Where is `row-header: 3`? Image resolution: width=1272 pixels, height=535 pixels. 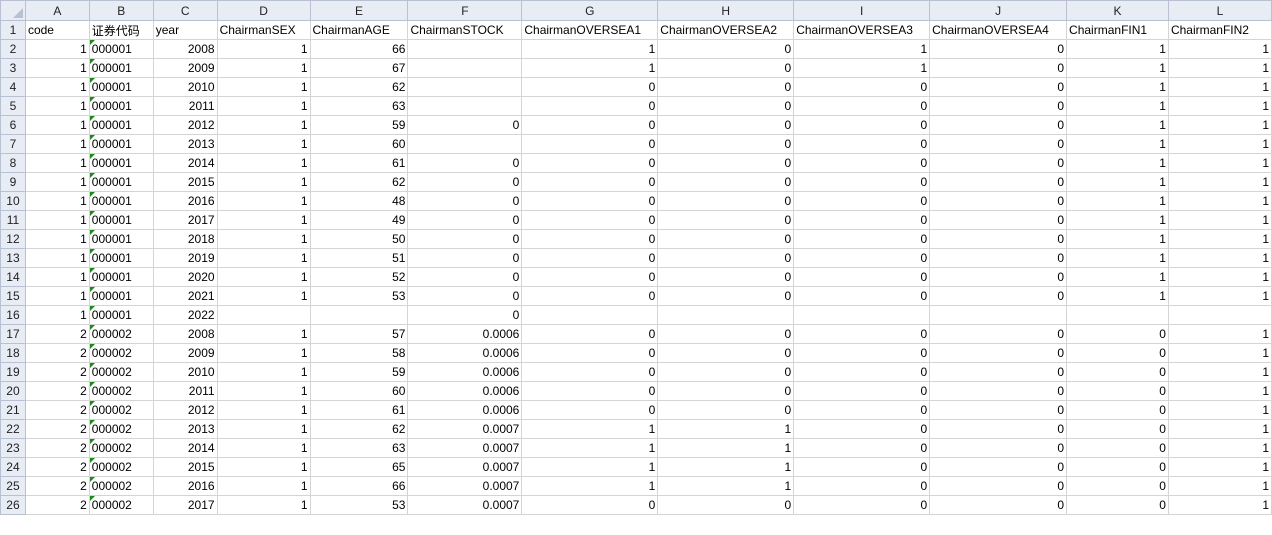 row-header: 3 is located at coordinates (13, 68).